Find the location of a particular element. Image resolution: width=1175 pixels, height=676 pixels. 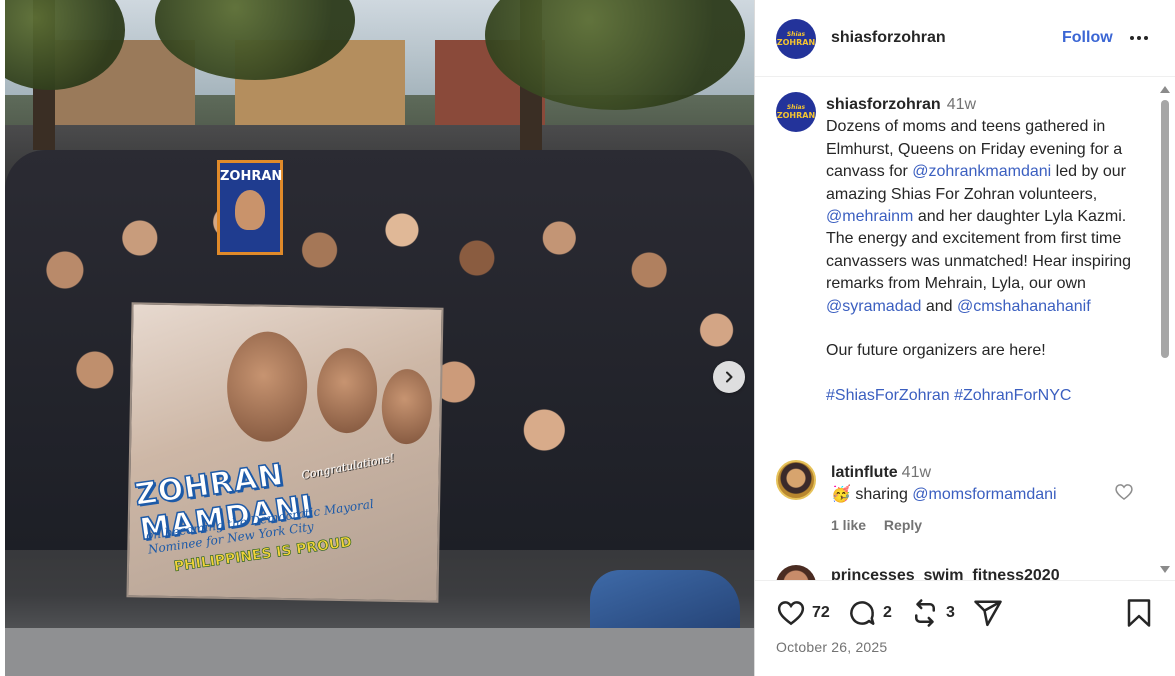

comments-scrollbar is located at coordinates (1165, 330).